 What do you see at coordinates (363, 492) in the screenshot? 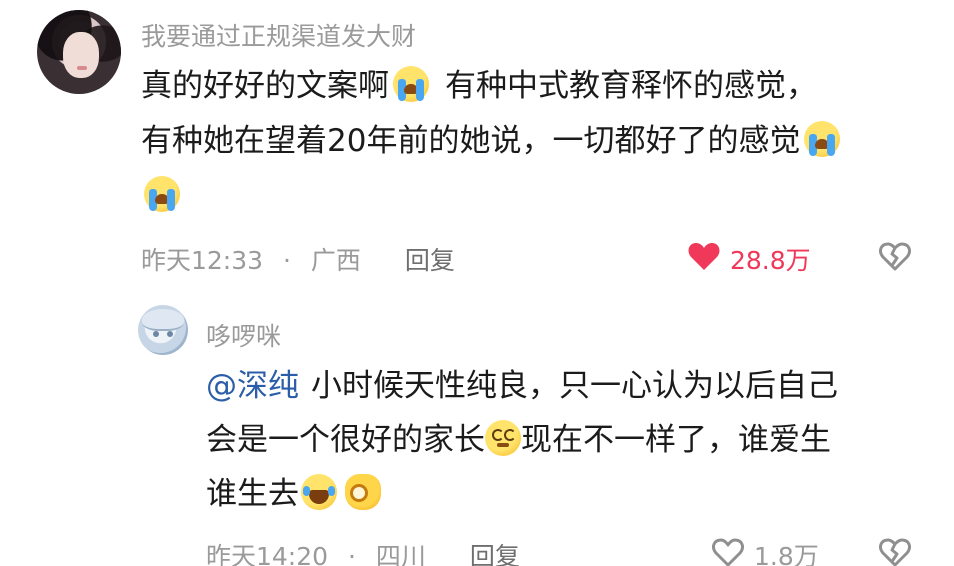
I see `ok-hand-icon` at bounding box center [363, 492].